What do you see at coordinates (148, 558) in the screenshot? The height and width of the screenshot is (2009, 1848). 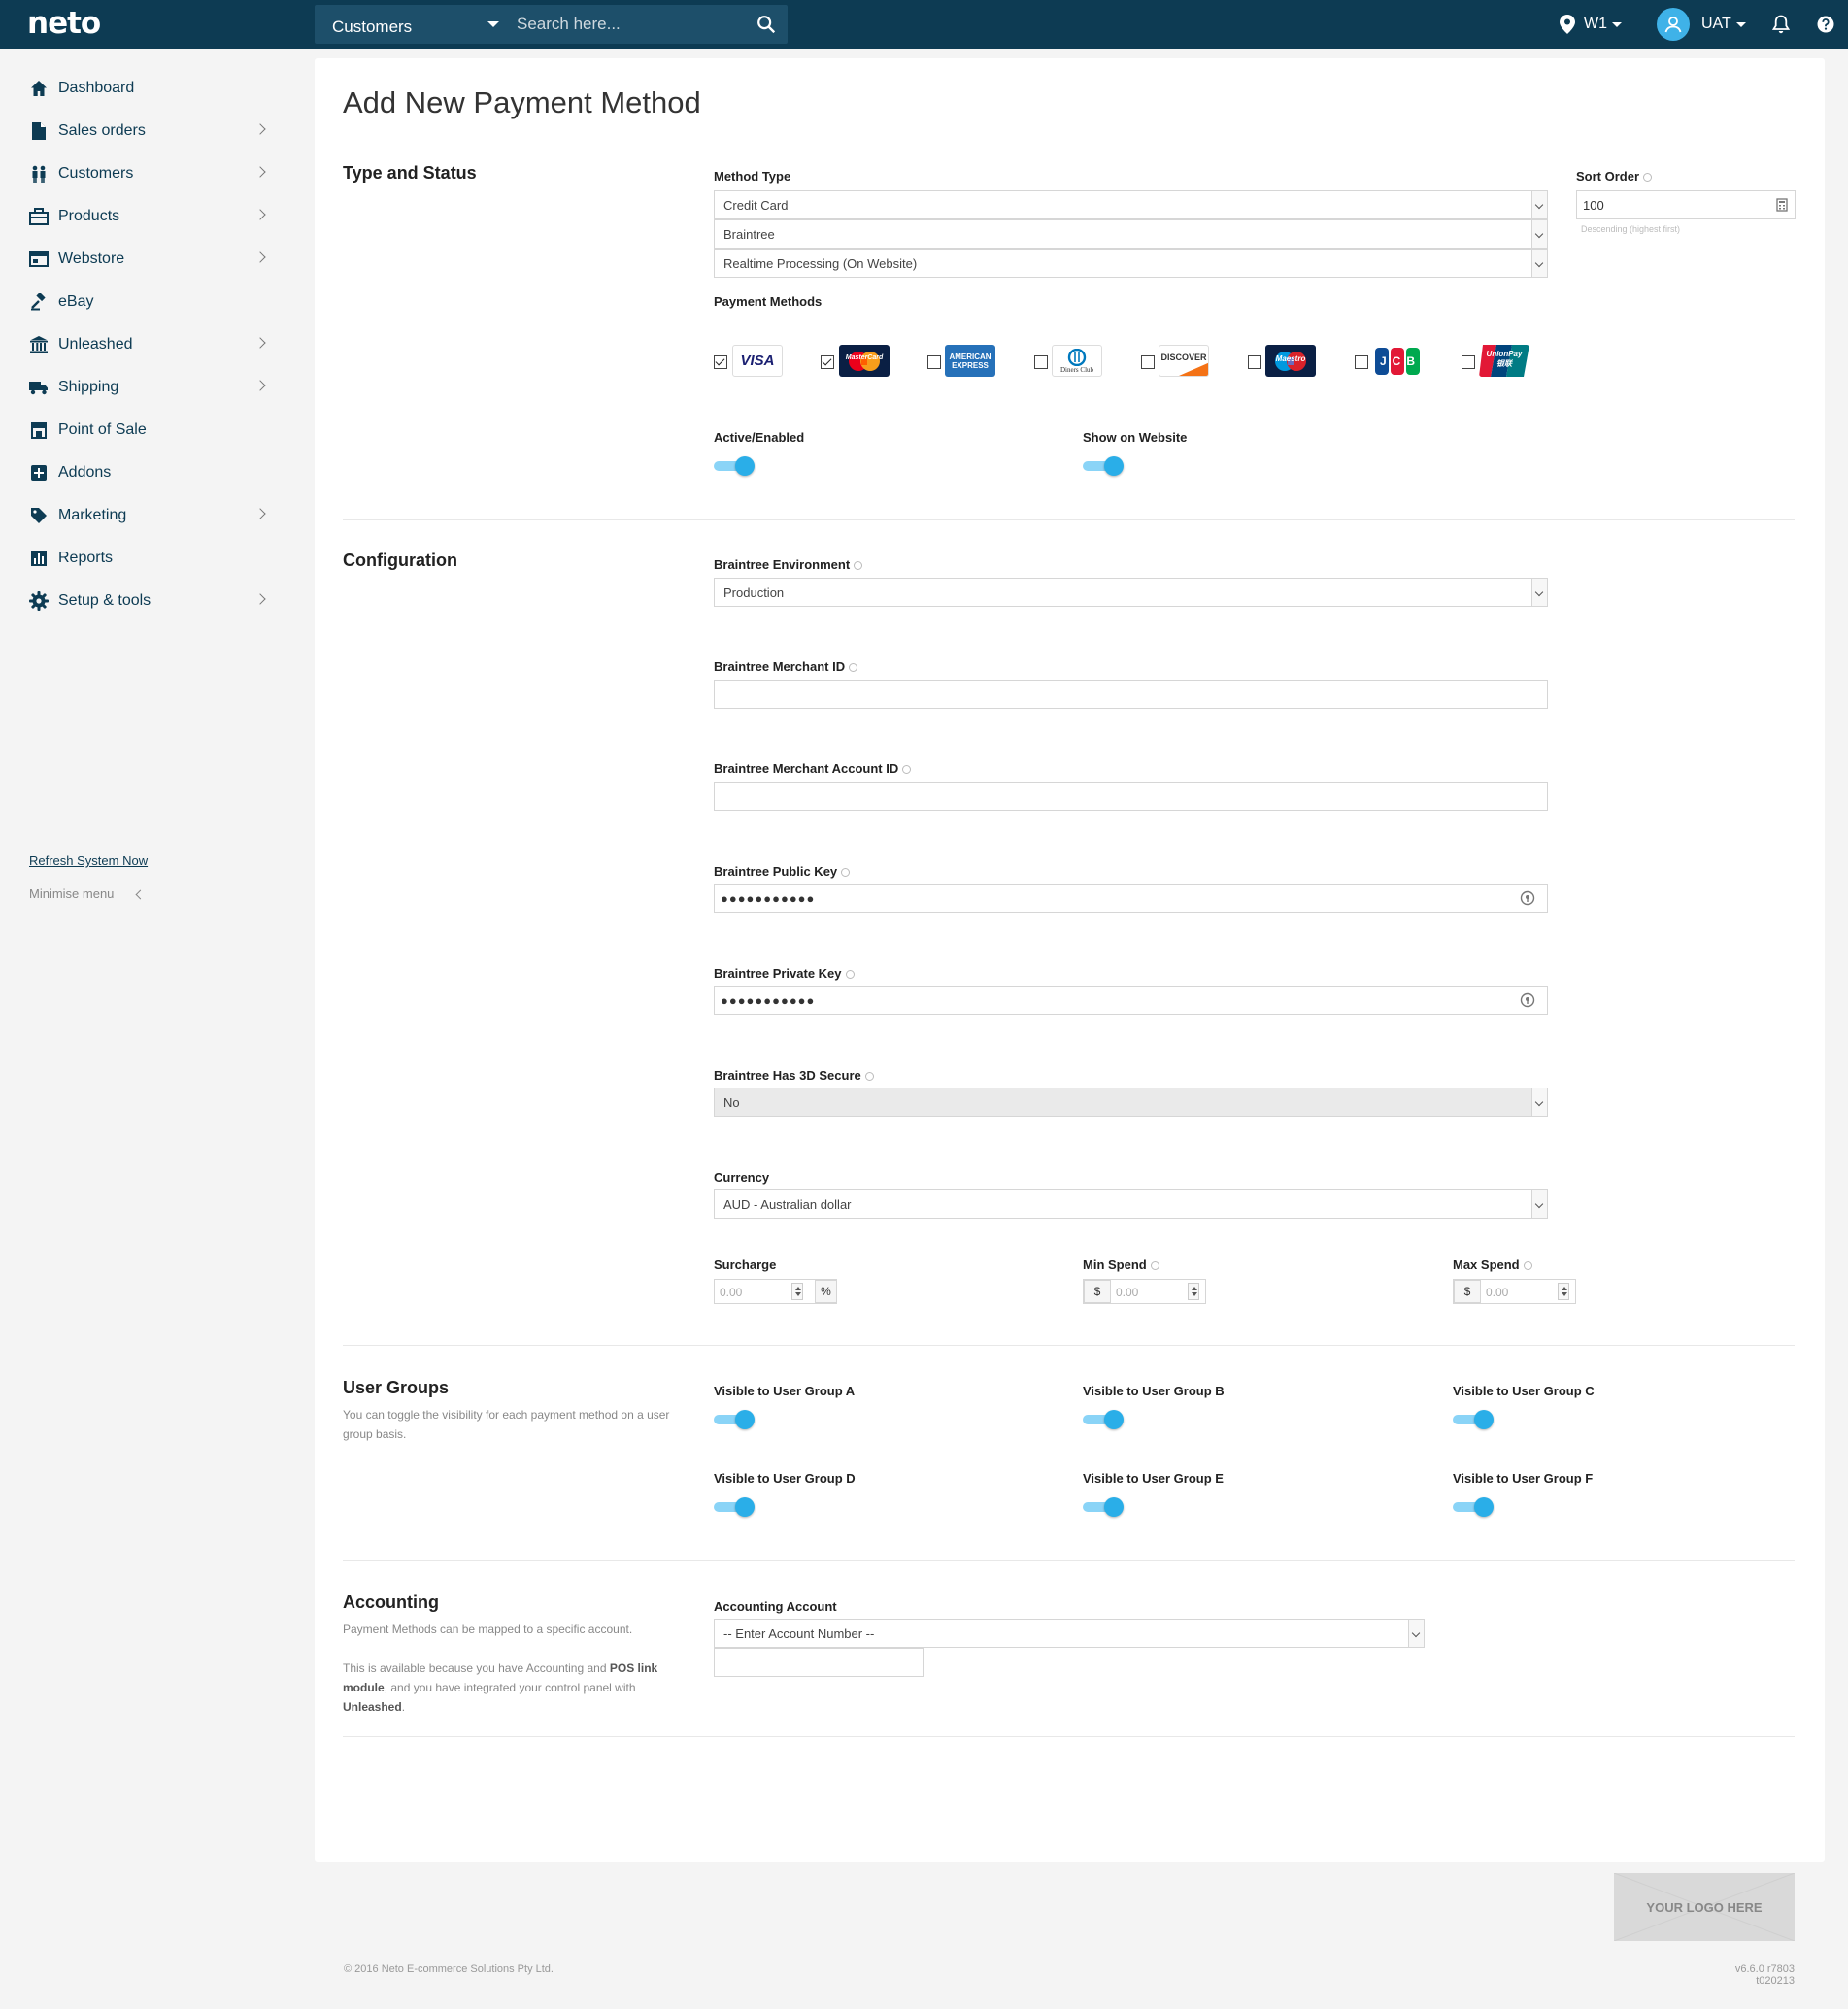 I see `sidebar-item-reports: Reports` at bounding box center [148, 558].